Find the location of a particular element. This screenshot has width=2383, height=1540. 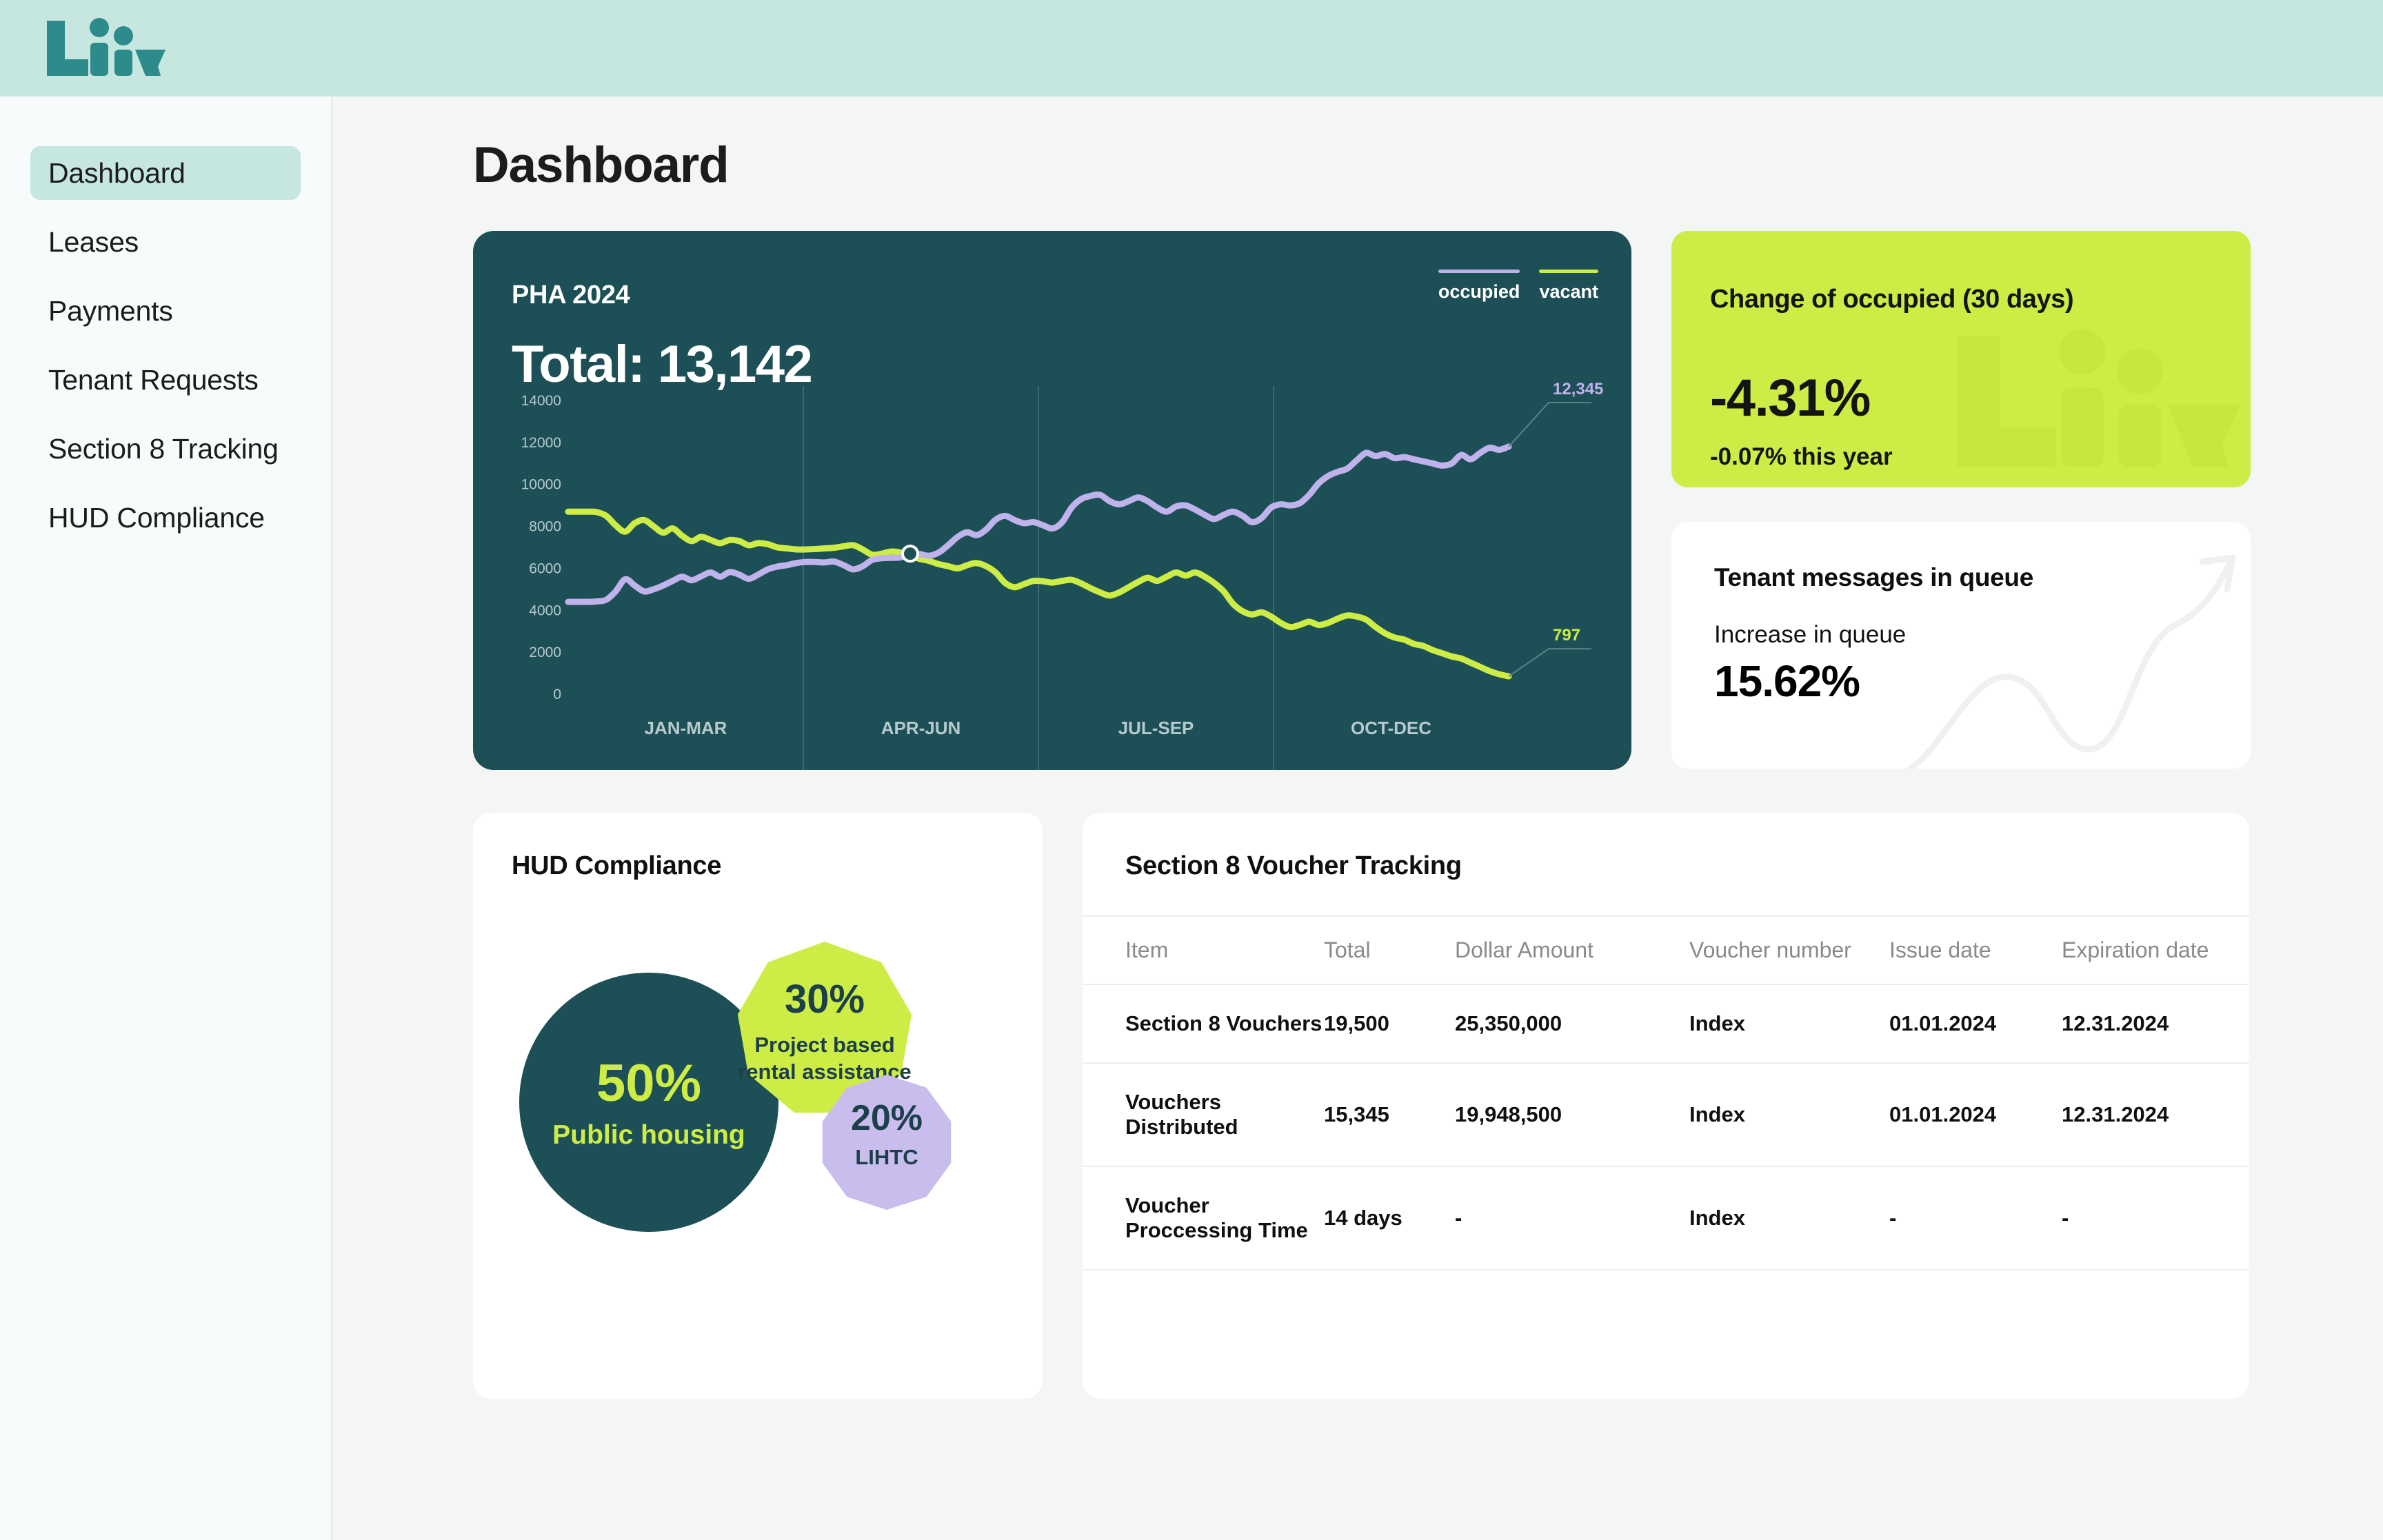

cell-total: 15,345 is located at coordinates (1389, 1115).